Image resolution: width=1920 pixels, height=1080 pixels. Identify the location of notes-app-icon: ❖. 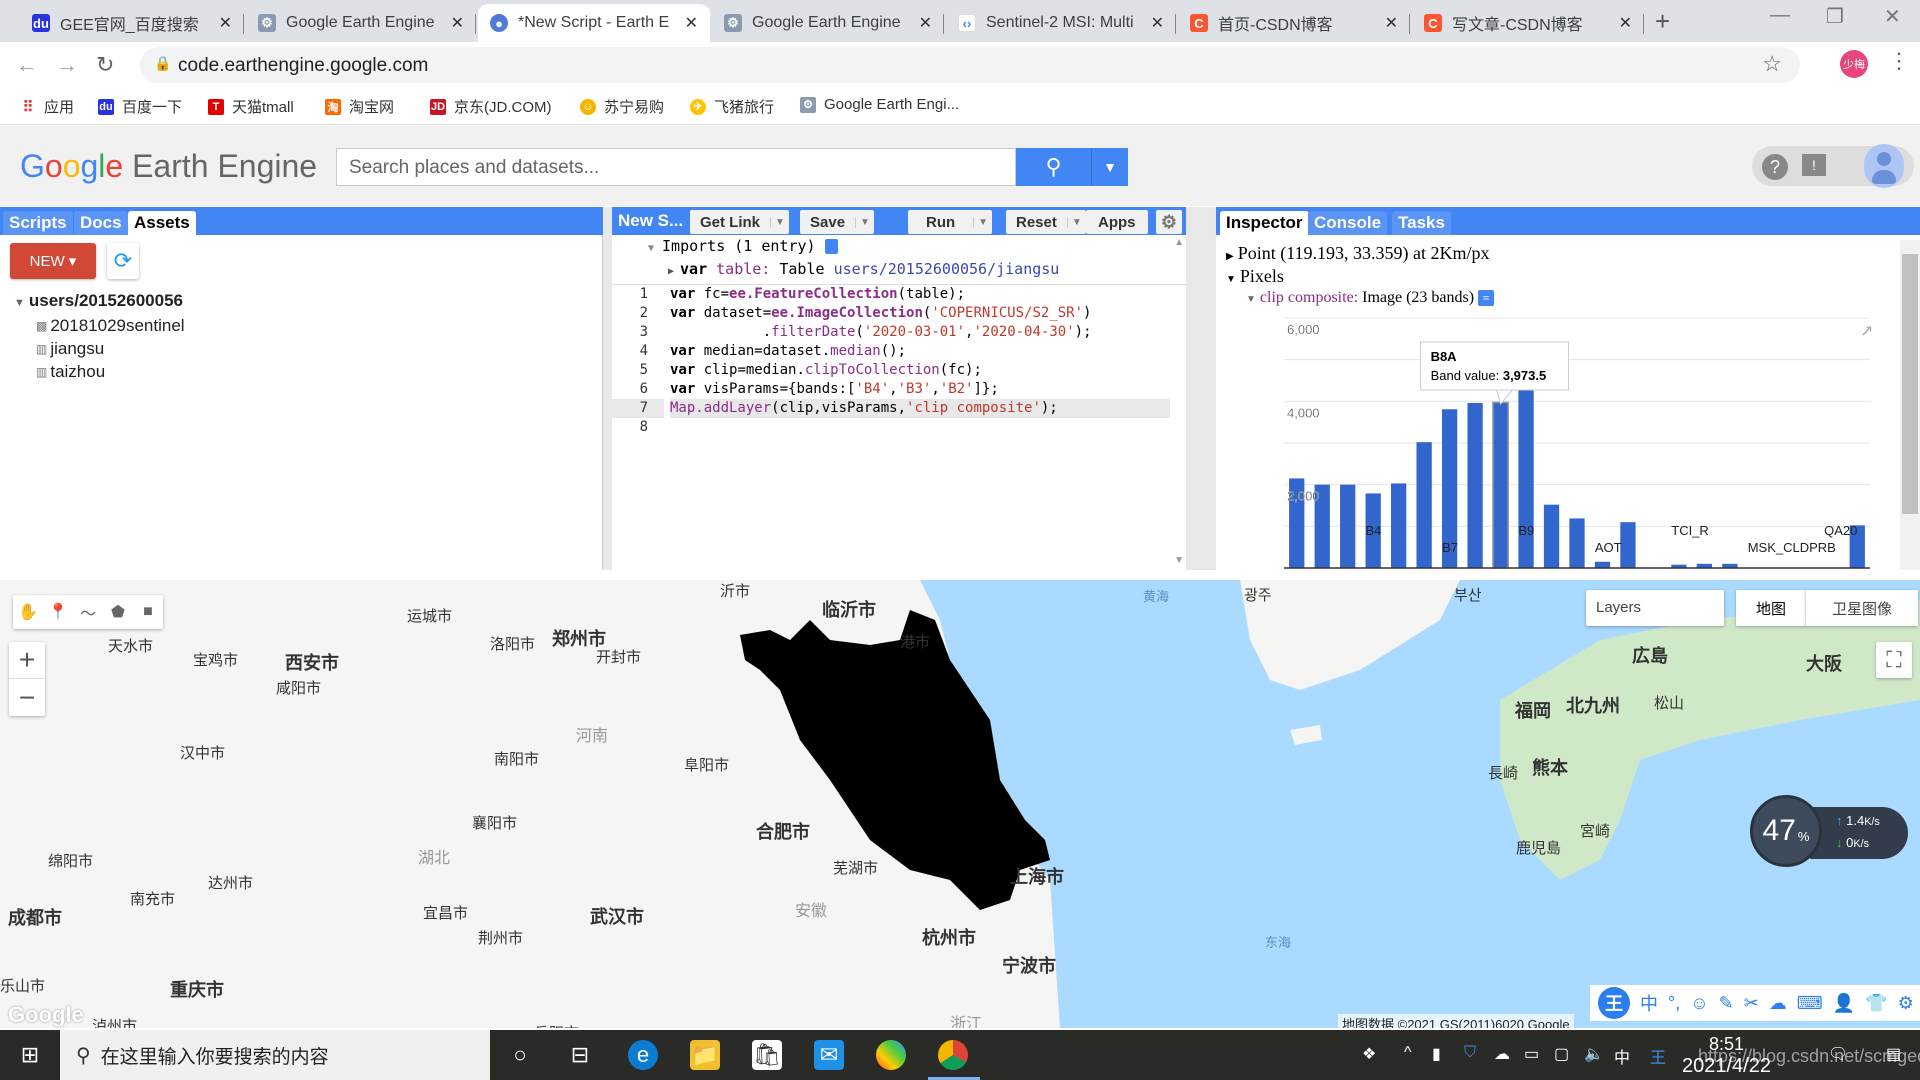
(1369, 1054).